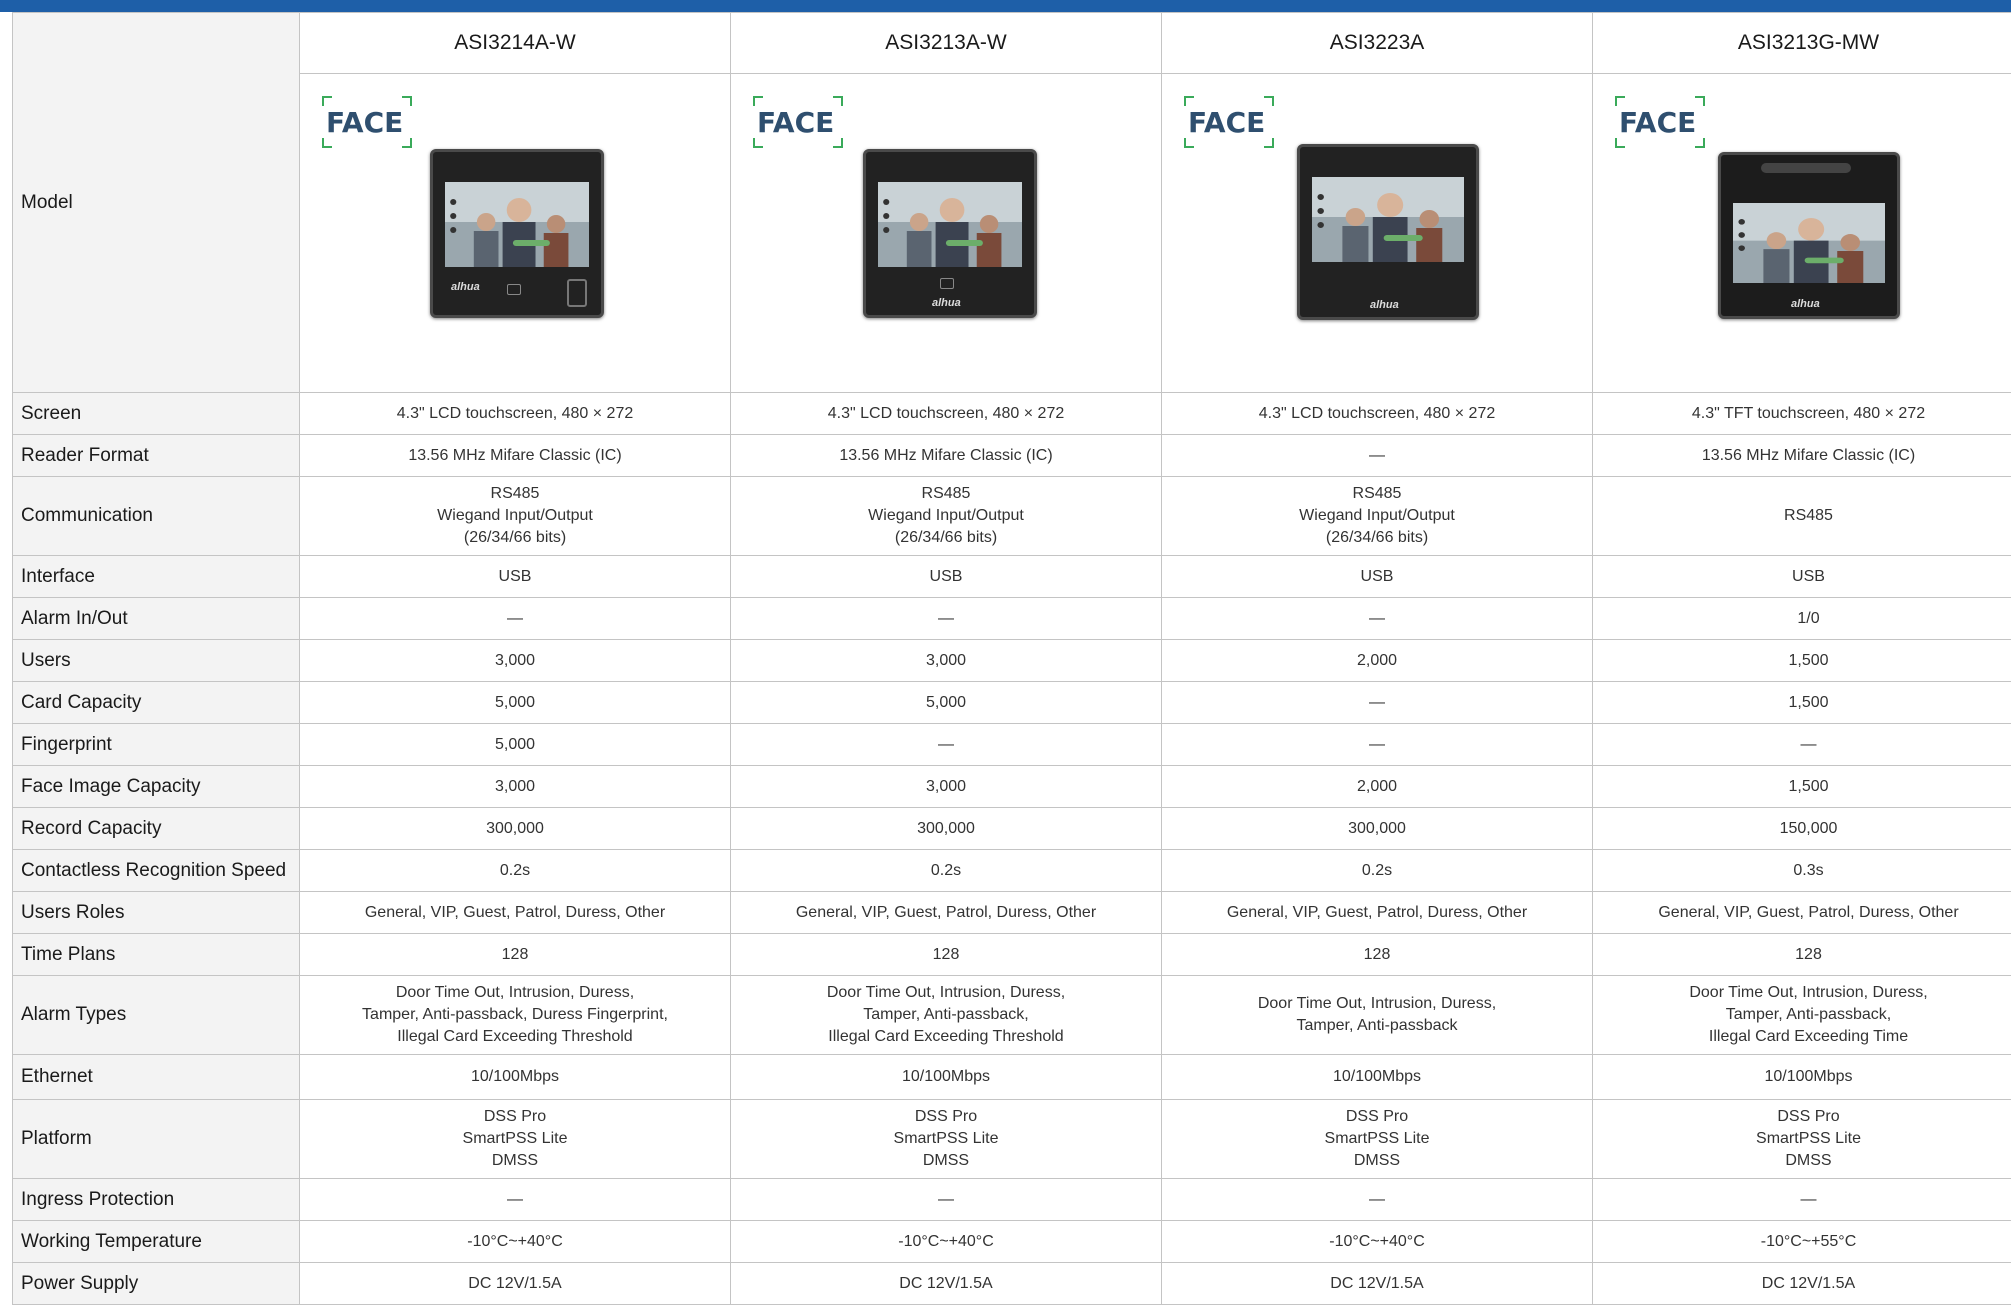  Describe the element at coordinates (1806, 168) in the screenshot. I see `camera-bar` at that location.